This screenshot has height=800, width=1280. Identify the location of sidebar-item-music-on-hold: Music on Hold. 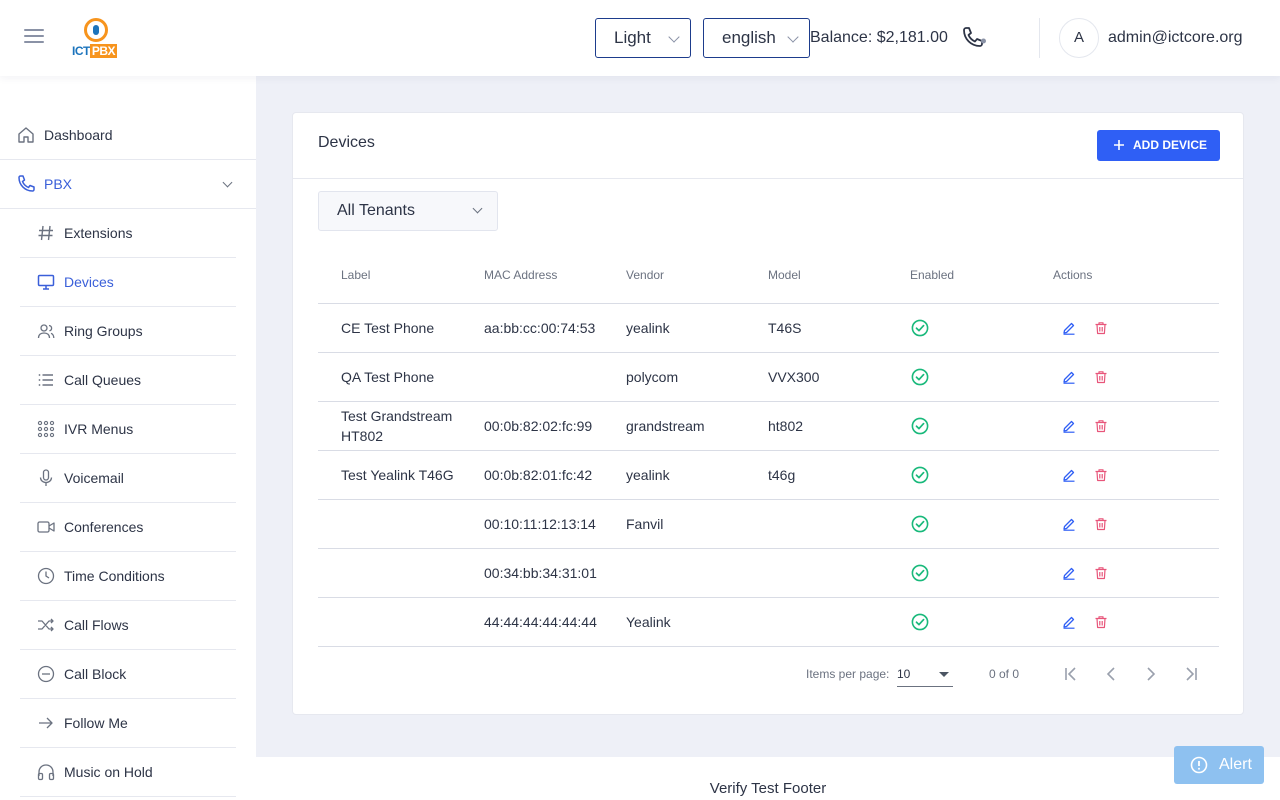
(128, 772).